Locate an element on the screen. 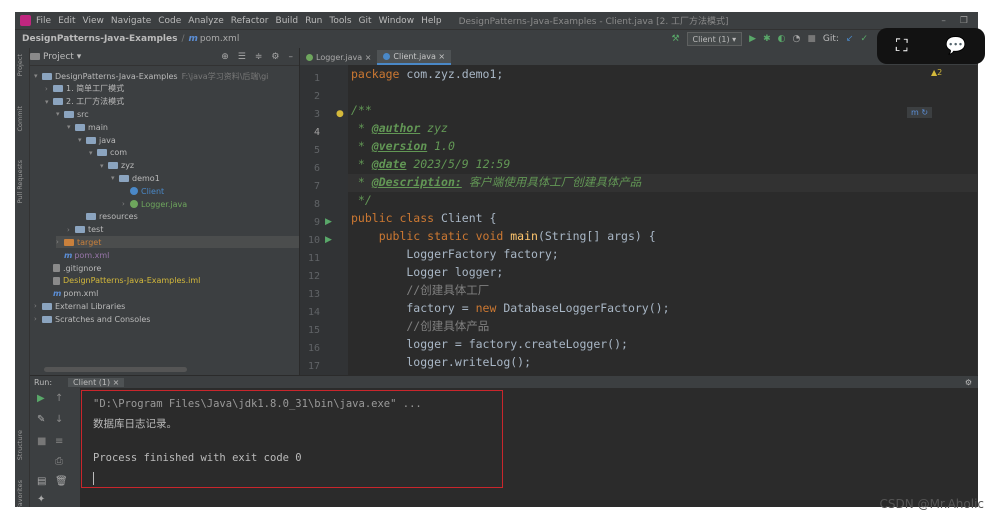 The height and width of the screenshot is (517, 998). coverage-icon: ◐ is located at coordinates (782, 39).